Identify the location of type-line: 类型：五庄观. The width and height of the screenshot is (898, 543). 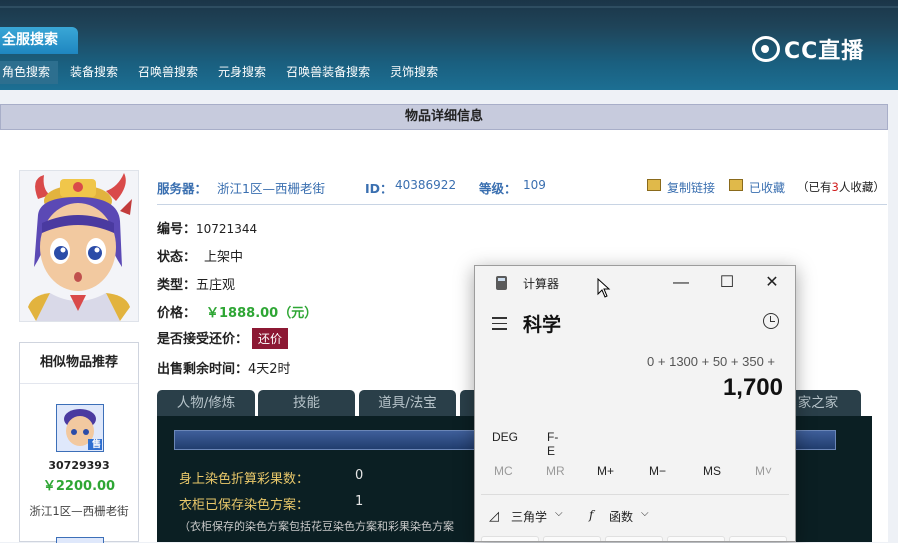
(196, 283).